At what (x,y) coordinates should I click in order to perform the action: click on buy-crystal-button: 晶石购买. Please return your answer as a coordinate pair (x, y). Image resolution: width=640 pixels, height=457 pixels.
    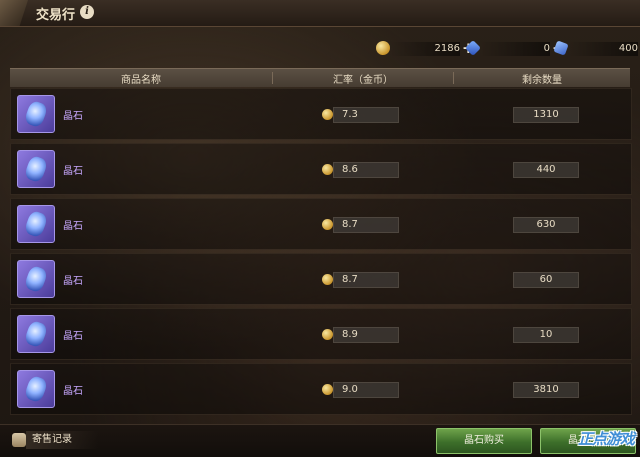
    Looking at the image, I should click on (484, 441).